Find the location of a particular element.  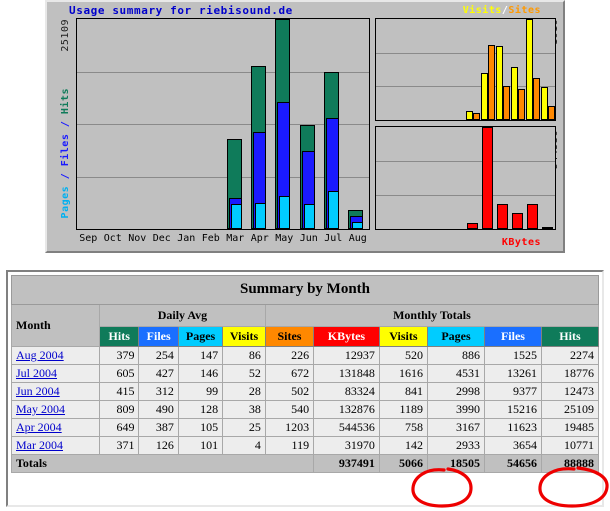

data-cell-files-8: 9377 is located at coordinates (512, 391).